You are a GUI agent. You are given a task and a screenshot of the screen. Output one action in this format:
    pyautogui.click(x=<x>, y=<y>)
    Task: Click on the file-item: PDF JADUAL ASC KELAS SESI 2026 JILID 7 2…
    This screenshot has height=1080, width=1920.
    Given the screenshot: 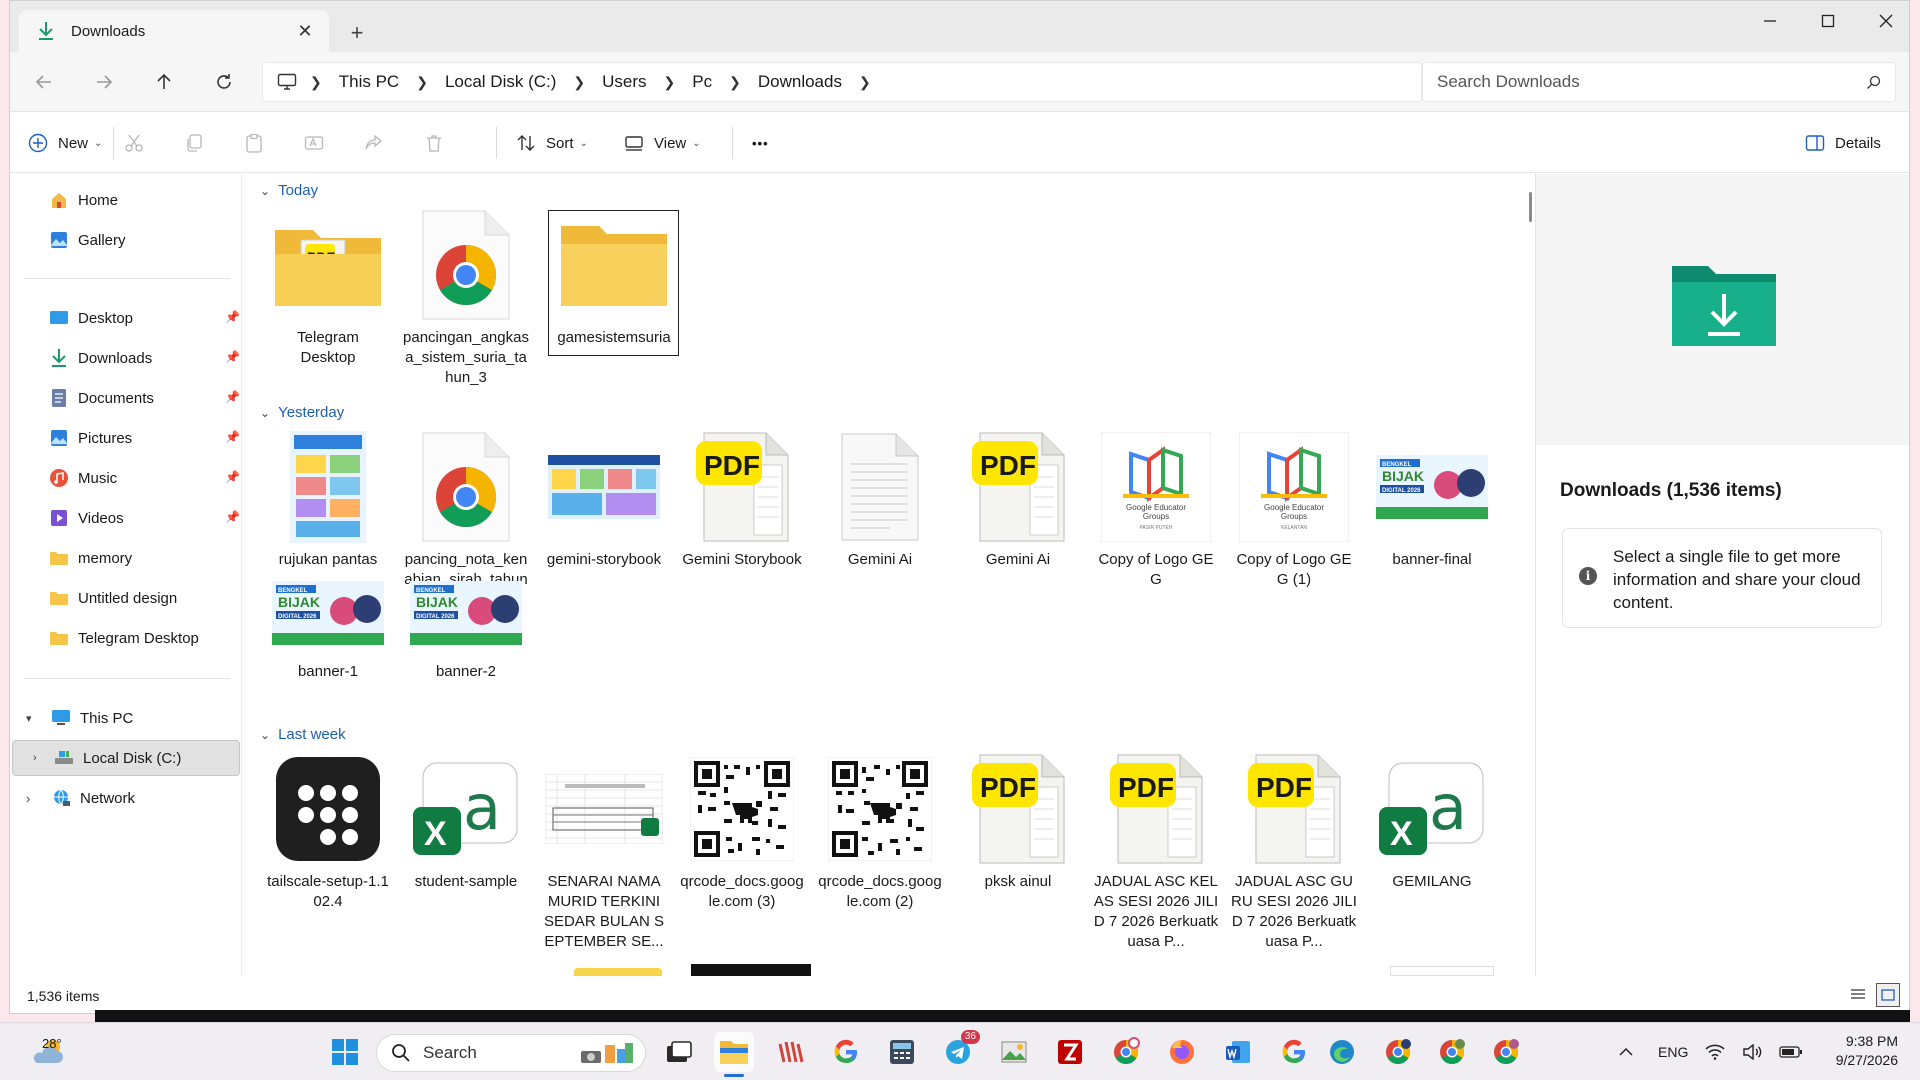 What is the action you would take?
    pyautogui.click(x=1156, y=851)
    